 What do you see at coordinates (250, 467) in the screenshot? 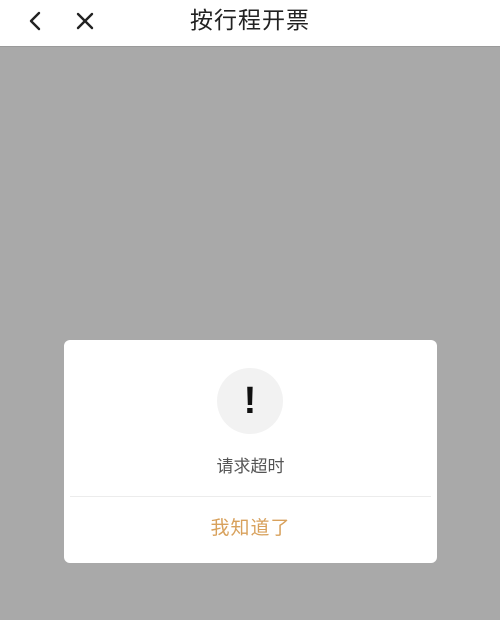
I see `dialog-message: 请求超时` at bounding box center [250, 467].